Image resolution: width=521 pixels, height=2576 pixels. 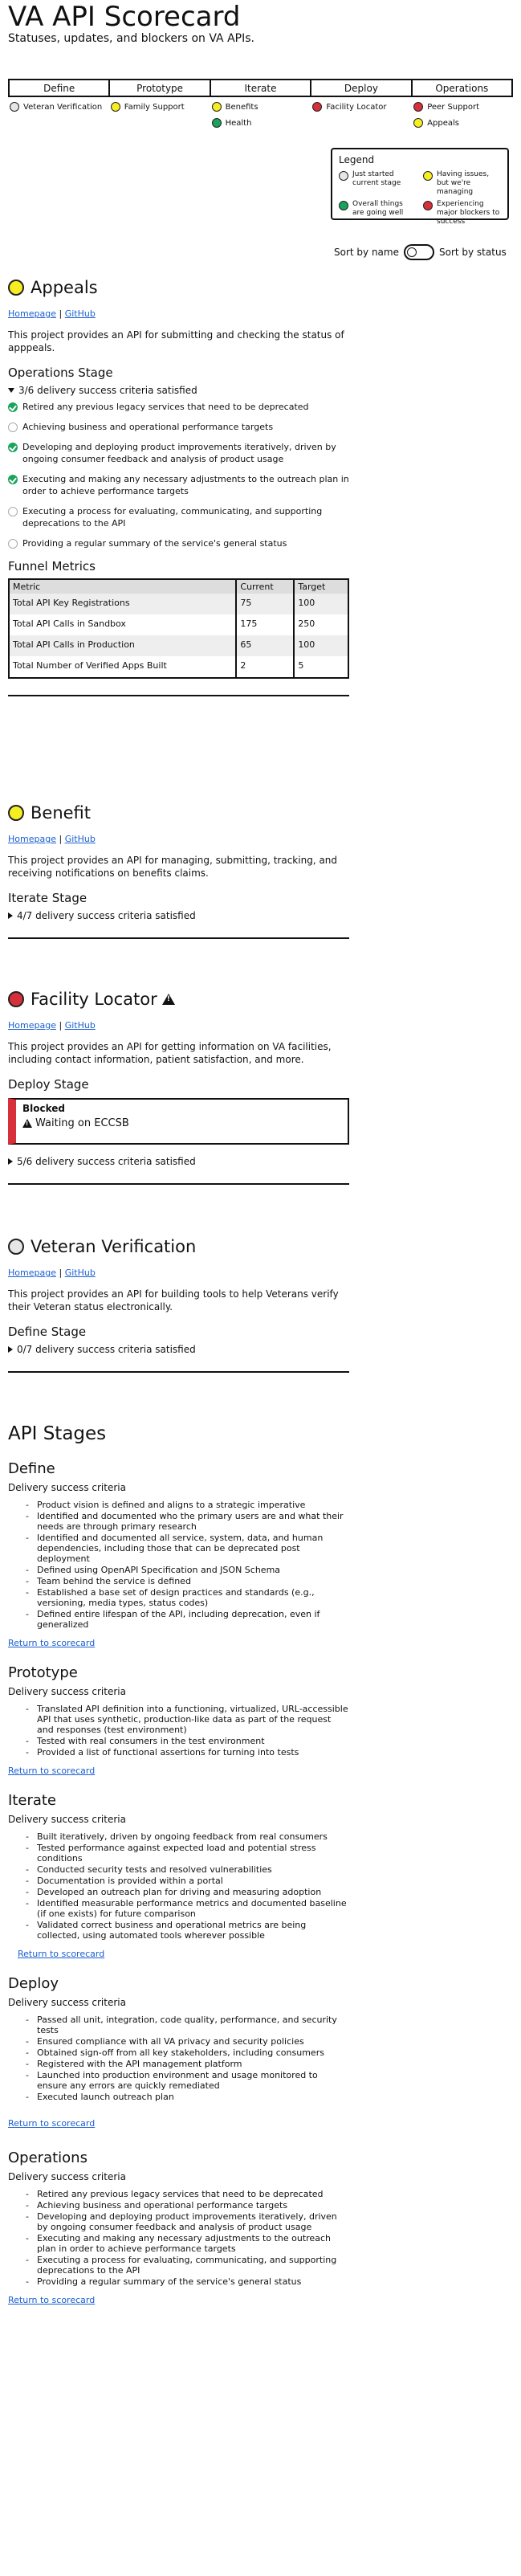 What do you see at coordinates (48, 1084) in the screenshot?
I see `project-stage: Deploy Stage` at bounding box center [48, 1084].